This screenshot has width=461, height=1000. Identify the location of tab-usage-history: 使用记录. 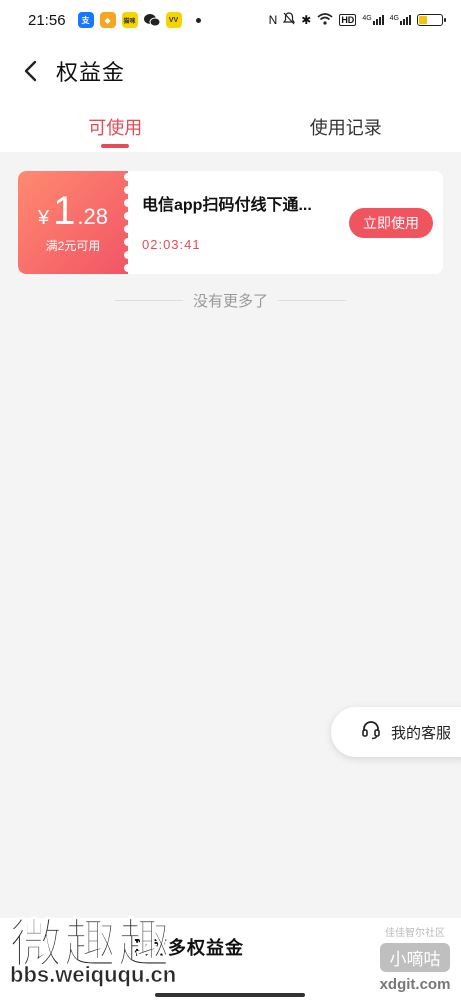
(346, 127).